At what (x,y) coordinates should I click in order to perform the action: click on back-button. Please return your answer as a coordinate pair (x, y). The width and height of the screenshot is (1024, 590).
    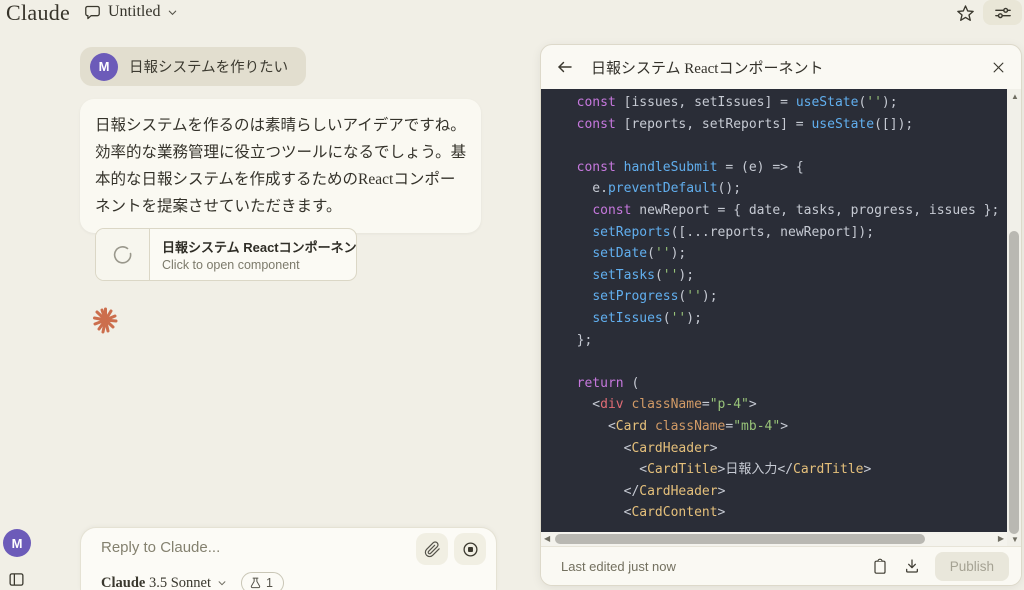
    Looking at the image, I should click on (565, 67).